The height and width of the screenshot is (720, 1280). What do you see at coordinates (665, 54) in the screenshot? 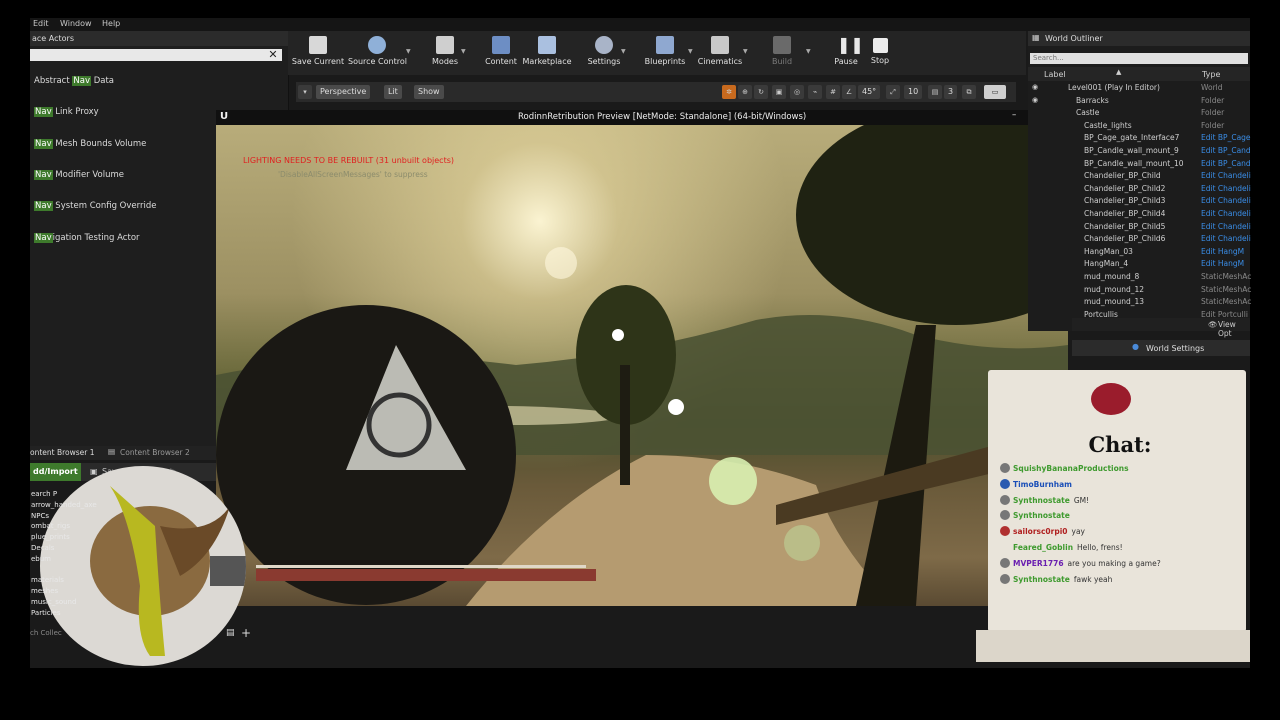
I see `blueprints-button: Blueprints` at bounding box center [665, 54].